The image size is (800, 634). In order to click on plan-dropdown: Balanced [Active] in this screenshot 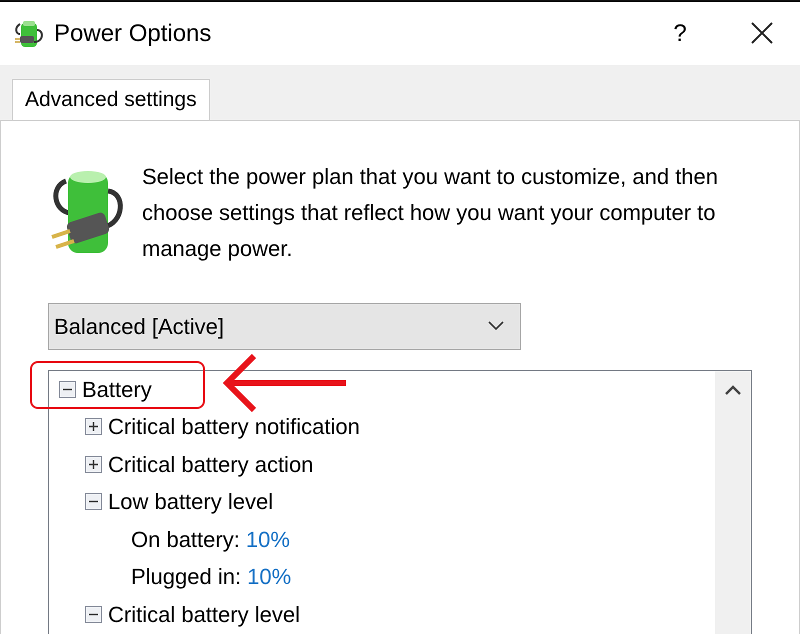, I will do `click(284, 326)`.